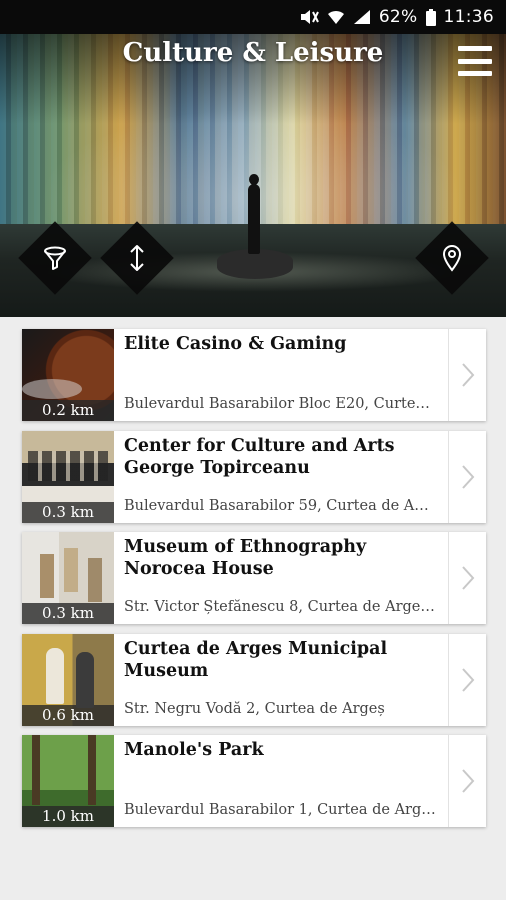 The height and width of the screenshot is (900, 506). Describe the element at coordinates (468, 17) in the screenshot. I see `clock: 11:36` at that location.